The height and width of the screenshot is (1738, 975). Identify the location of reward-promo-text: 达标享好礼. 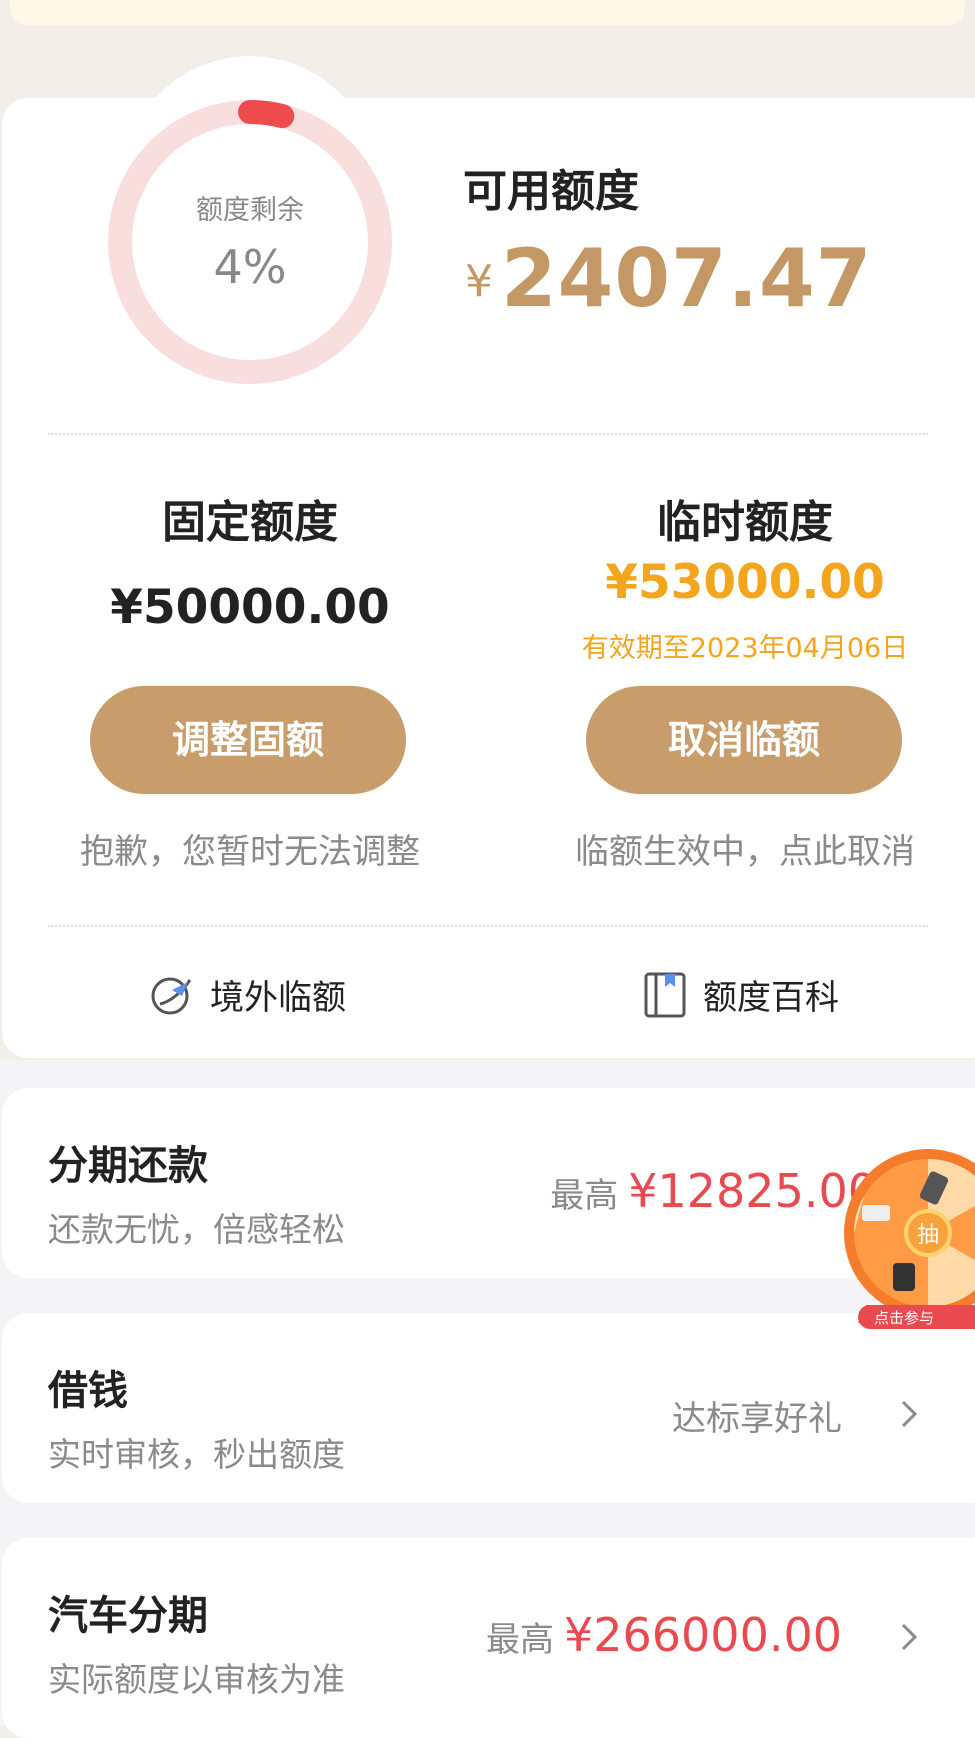
(757, 1419).